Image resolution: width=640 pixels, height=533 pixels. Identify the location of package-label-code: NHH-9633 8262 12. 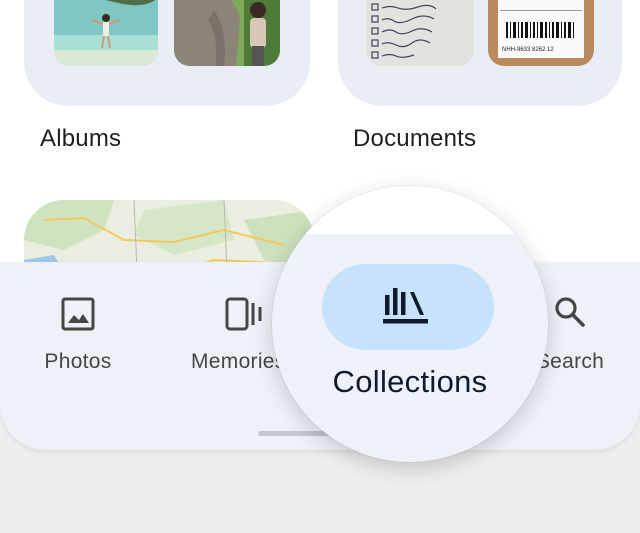
(528, 50).